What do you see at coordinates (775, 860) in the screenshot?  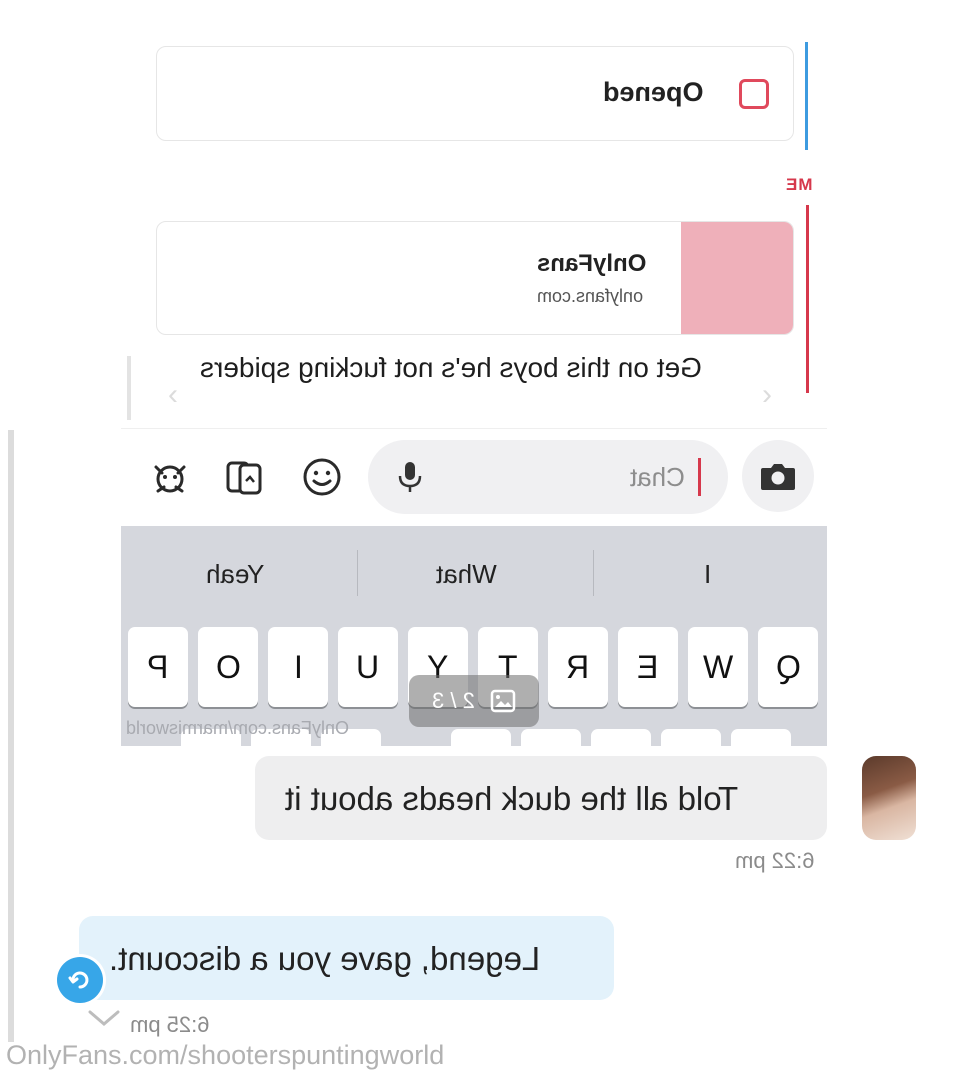 I see `message-timestamp: 6:22 pm` at bounding box center [775, 860].